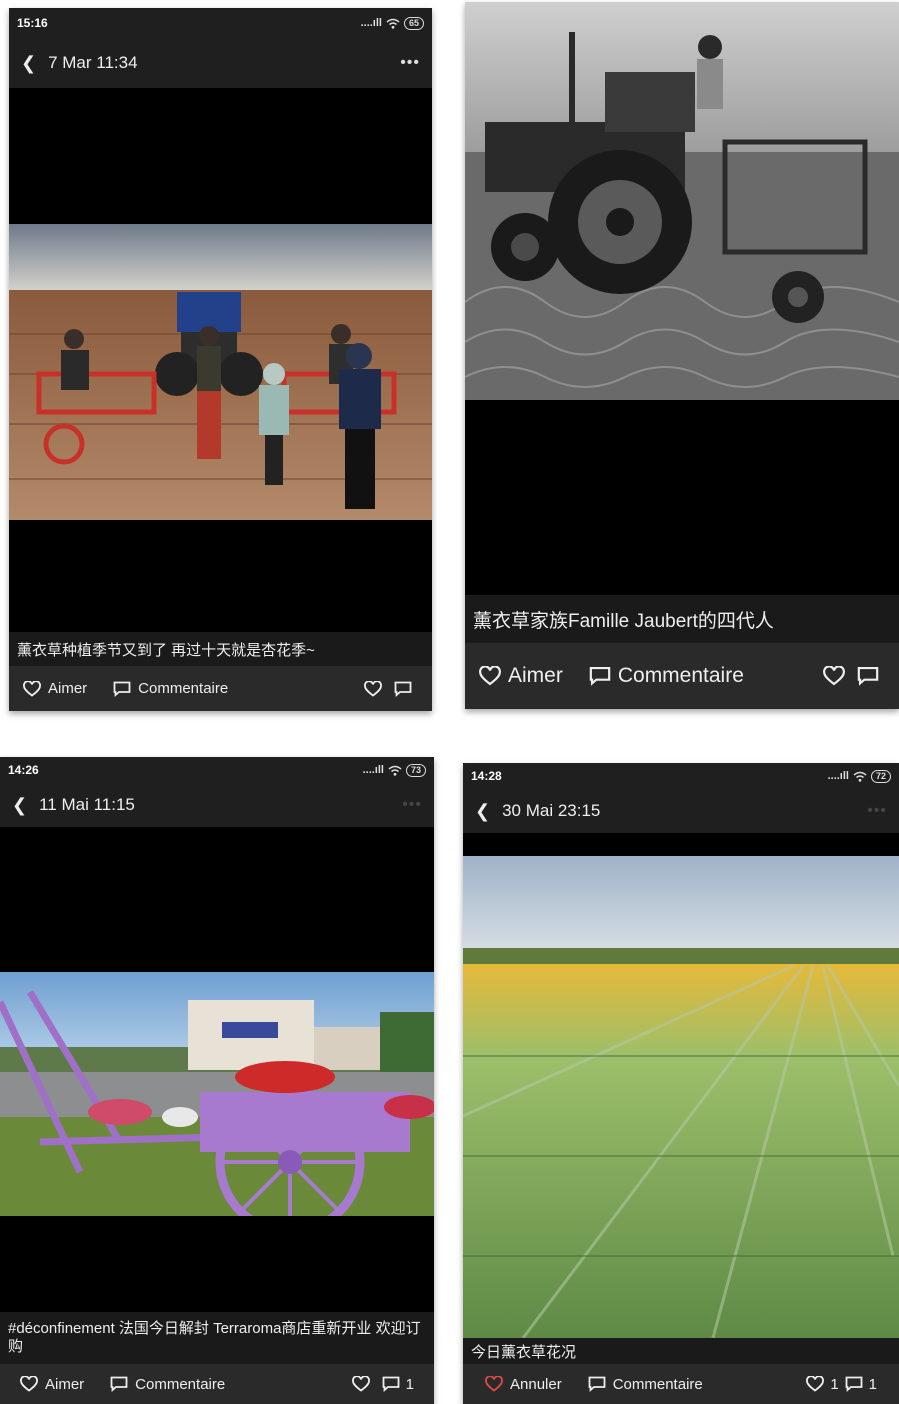 This screenshot has width=899, height=1404. What do you see at coordinates (220, 23) in the screenshot?
I see `status-bar: 15:16 ....ıll 65` at bounding box center [220, 23].